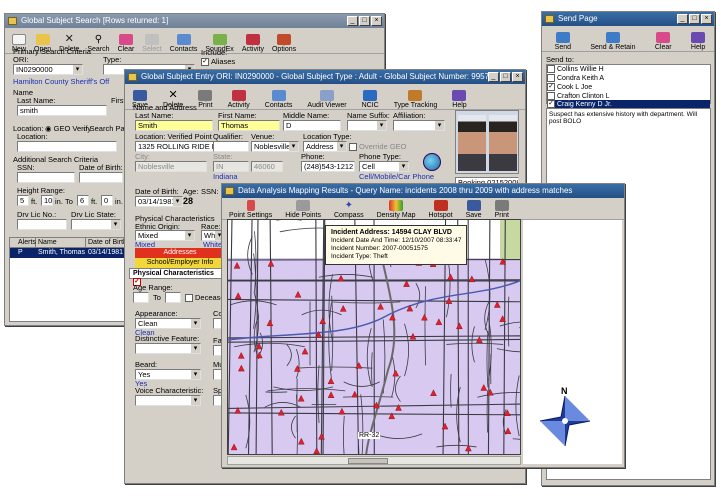  What do you see at coordinates (312, 125) in the screenshot?
I see `middle-name-field: D` at bounding box center [312, 125].